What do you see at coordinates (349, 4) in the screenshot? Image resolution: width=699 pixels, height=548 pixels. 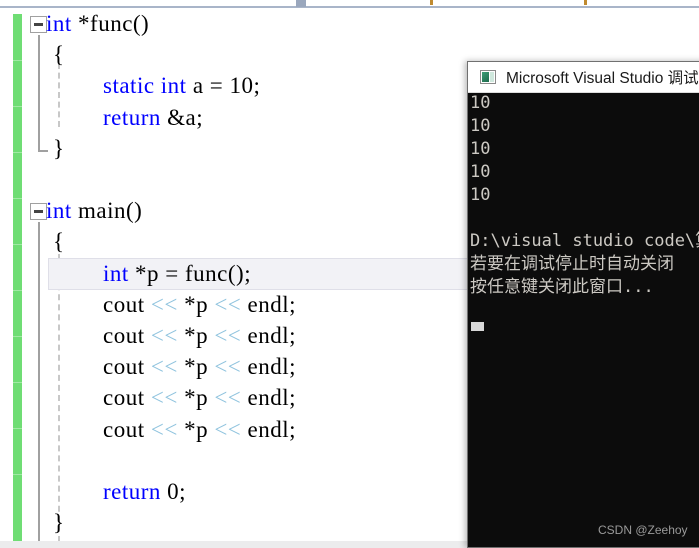 I see `editor-tab-strip` at bounding box center [349, 4].